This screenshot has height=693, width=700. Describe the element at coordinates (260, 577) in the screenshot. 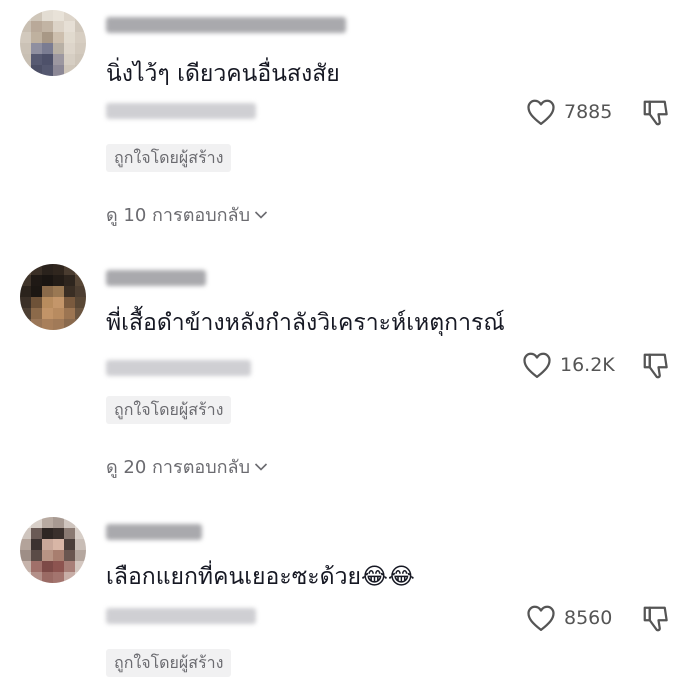

I see `comment-text: เลือกแยกที่คนเยอะซะด้วย😂😂` at that location.